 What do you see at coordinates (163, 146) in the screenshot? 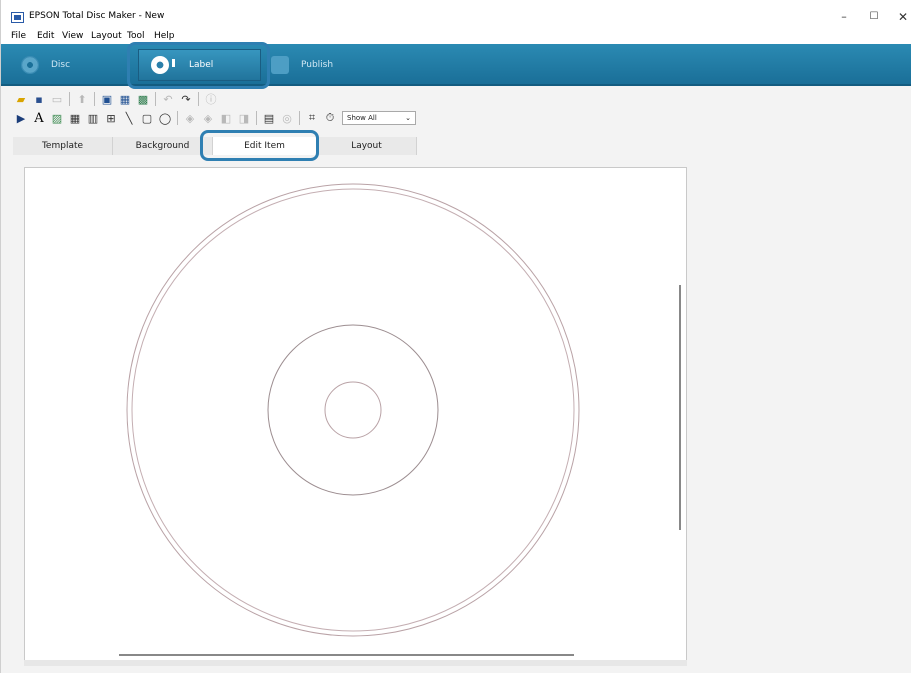
I see `tab-background: Background` at bounding box center [163, 146].